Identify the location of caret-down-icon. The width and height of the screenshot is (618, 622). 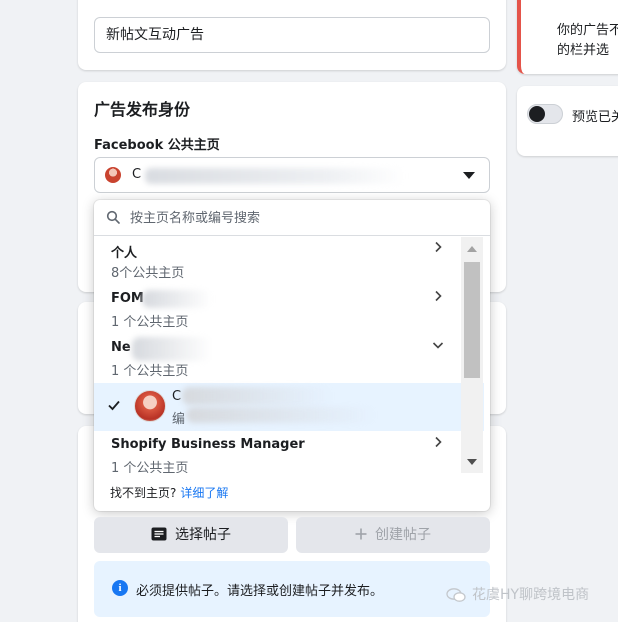
(469, 175).